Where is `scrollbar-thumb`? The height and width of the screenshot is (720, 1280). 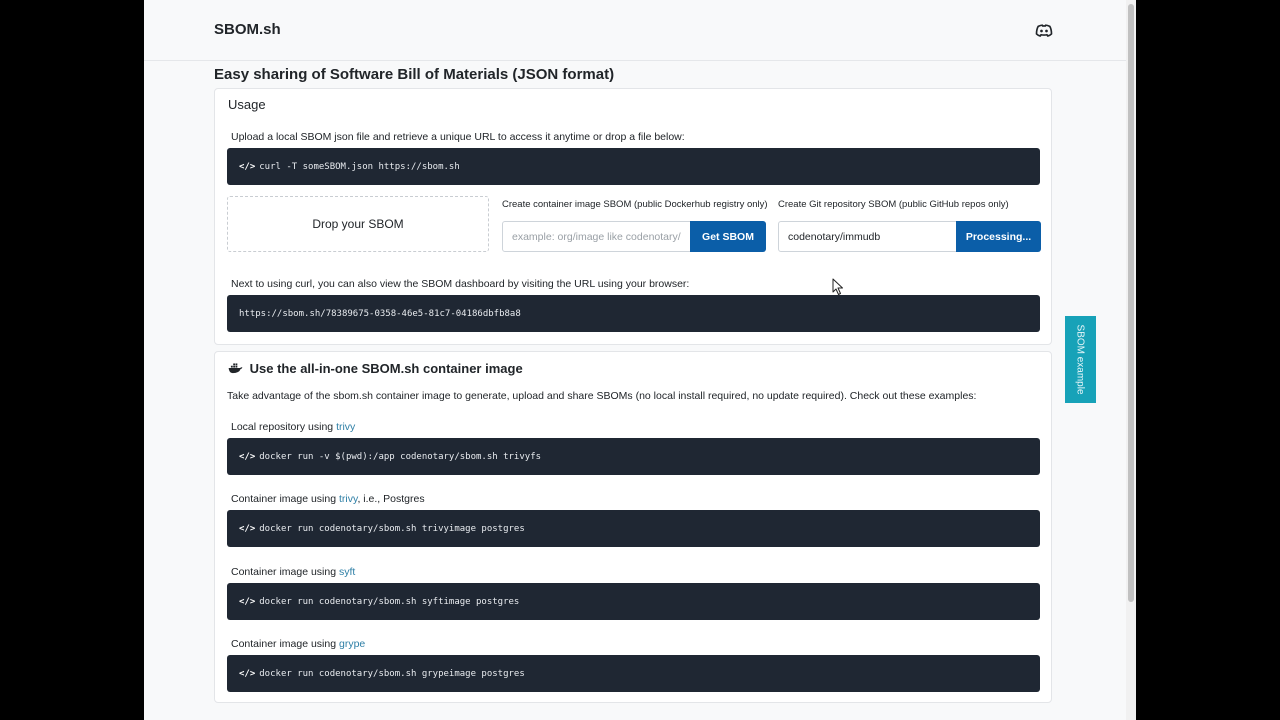
scrollbar-thumb is located at coordinates (1131, 303).